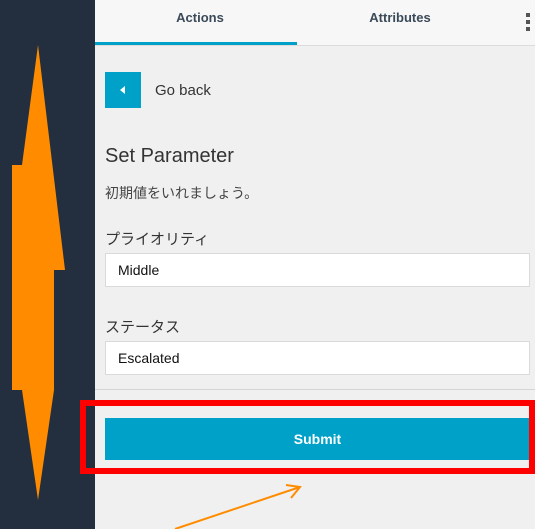 This screenshot has height=529, width=535. Describe the element at coordinates (530, 23) in the screenshot. I see `more-vertical-icon` at that location.